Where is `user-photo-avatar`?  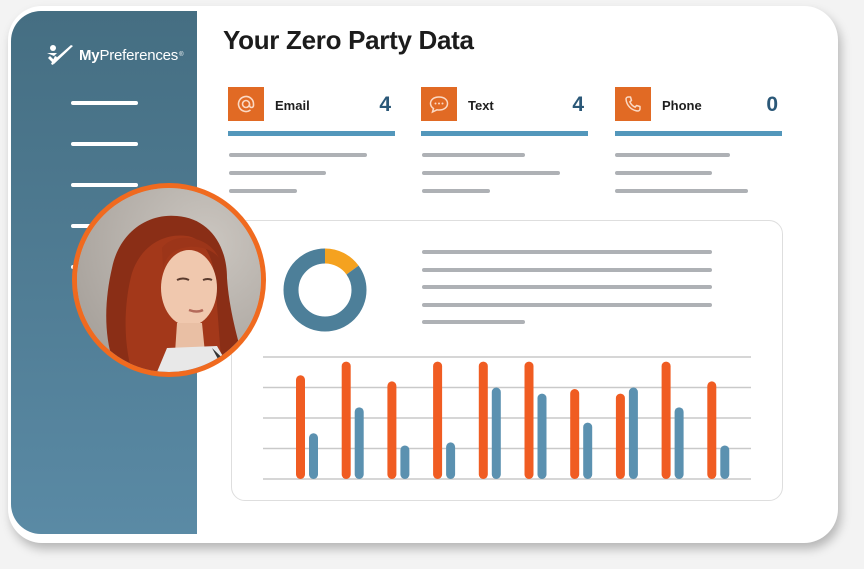 user-photo-avatar is located at coordinates (169, 280).